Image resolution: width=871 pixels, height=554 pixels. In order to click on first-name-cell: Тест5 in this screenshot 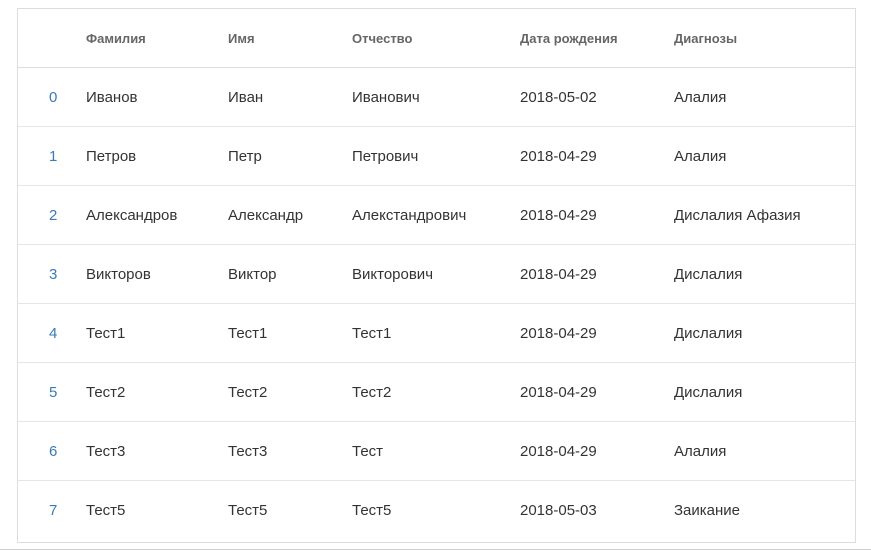, I will do `click(248, 510)`.